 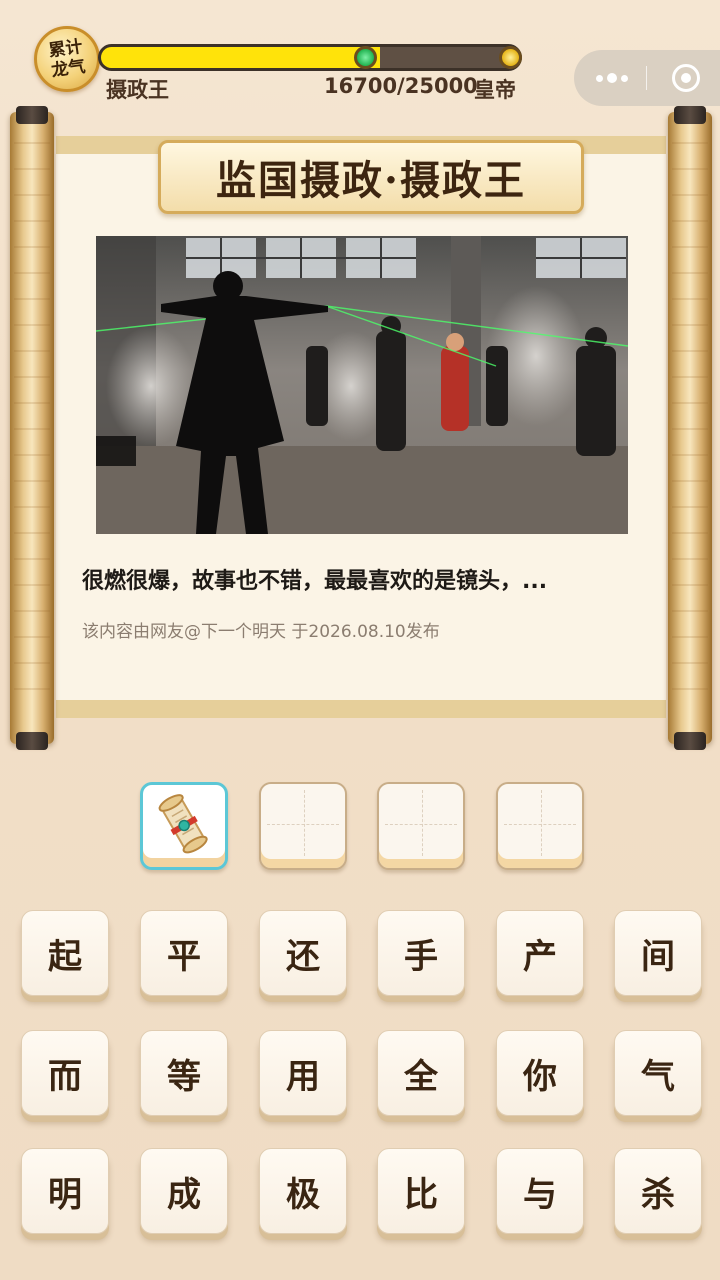 I want to click on char-key: 而, so click(x=65, y=1073).